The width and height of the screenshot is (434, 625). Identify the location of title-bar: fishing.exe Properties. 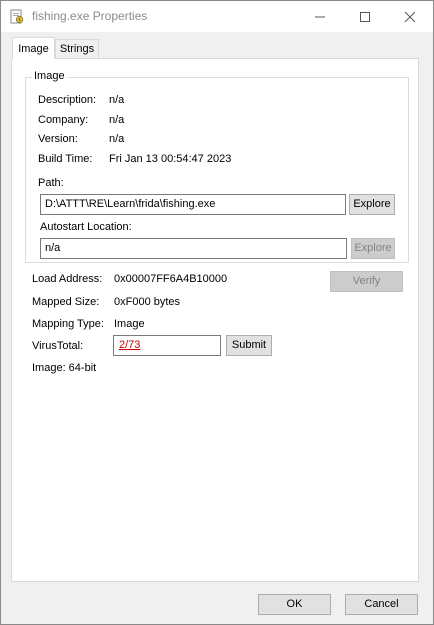
(217, 16).